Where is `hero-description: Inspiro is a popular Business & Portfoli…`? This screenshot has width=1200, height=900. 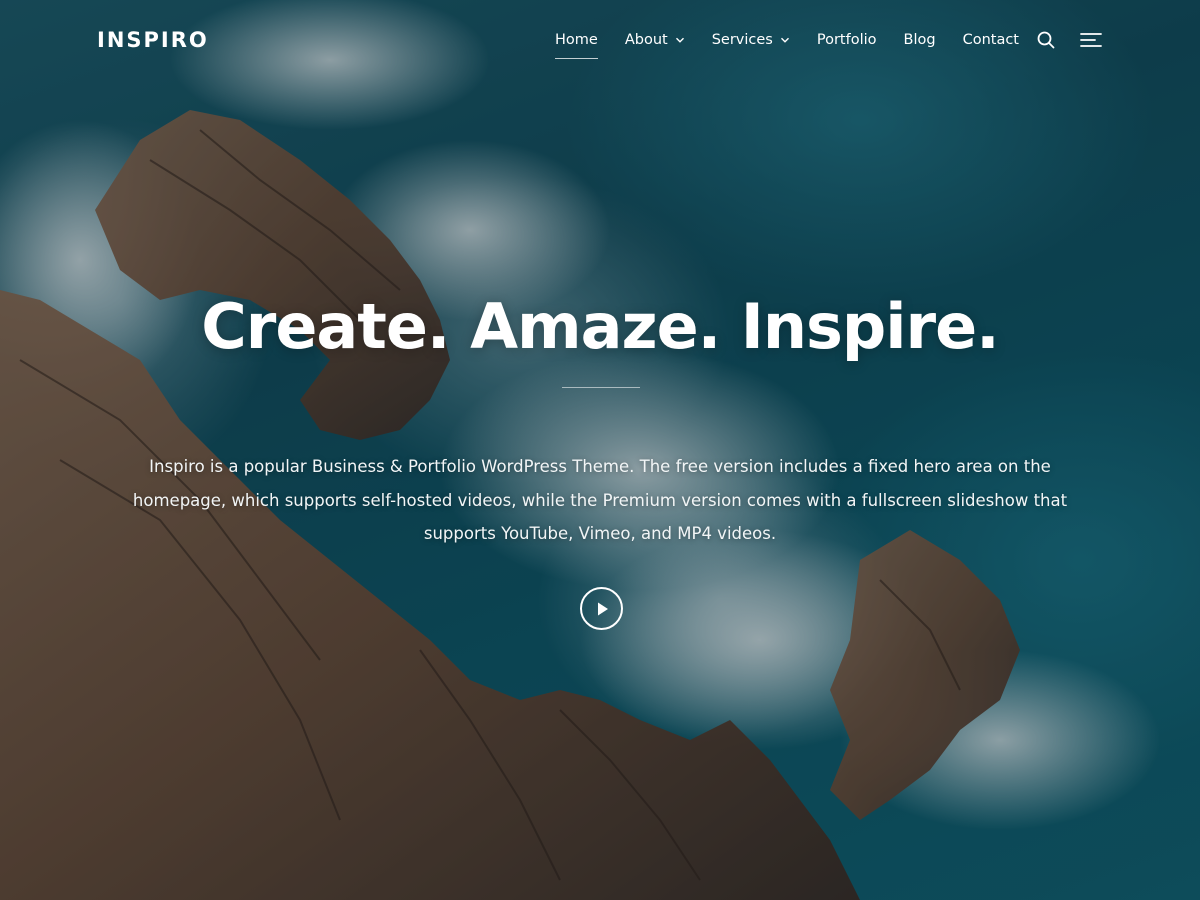
hero-description: Inspiro is a popular Business & Portfoli… is located at coordinates (600, 500).